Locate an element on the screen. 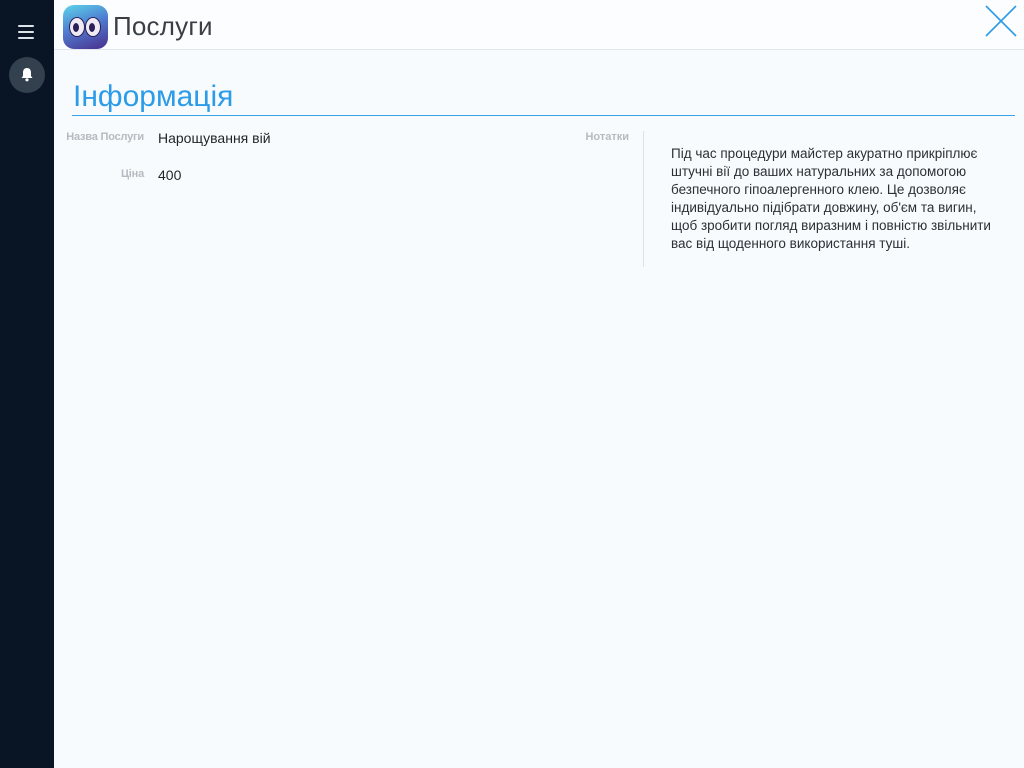 Image resolution: width=1024 pixels, height=768 pixels. close-icon is located at coordinates (1001, 21).